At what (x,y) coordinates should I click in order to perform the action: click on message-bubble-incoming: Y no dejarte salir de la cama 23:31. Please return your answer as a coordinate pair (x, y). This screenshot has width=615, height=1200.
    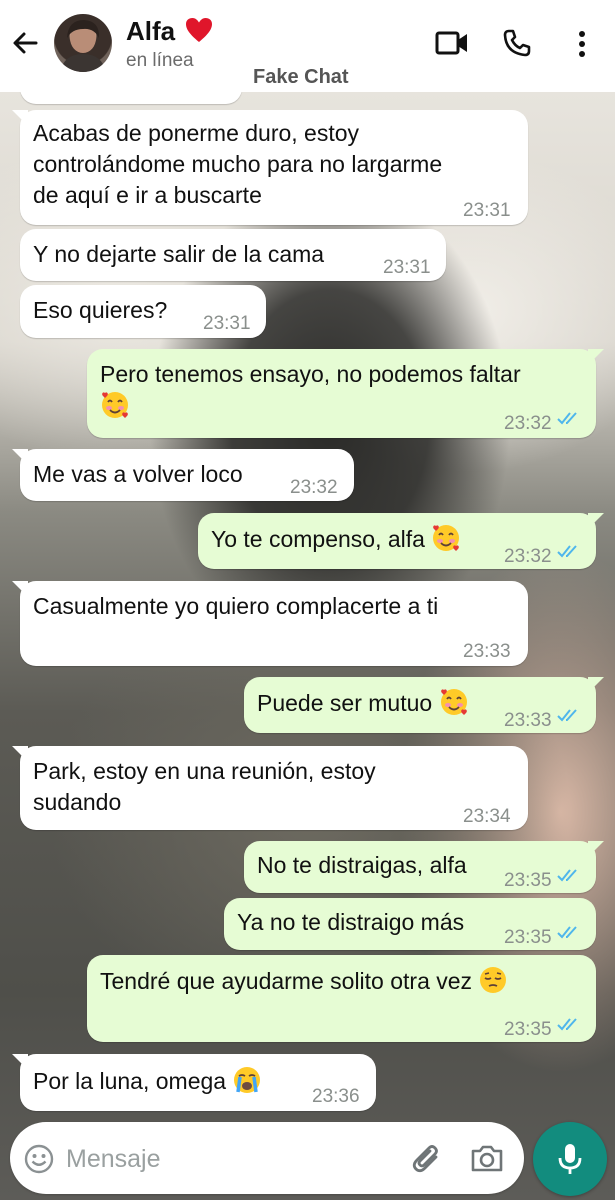
    Looking at the image, I should click on (233, 255).